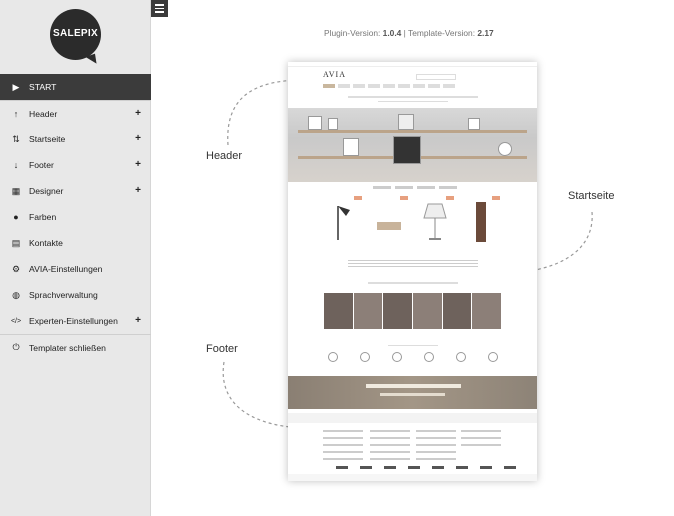 This screenshot has height=516, width=674. I want to click on preview-copyright-bar, so click(412, 477).